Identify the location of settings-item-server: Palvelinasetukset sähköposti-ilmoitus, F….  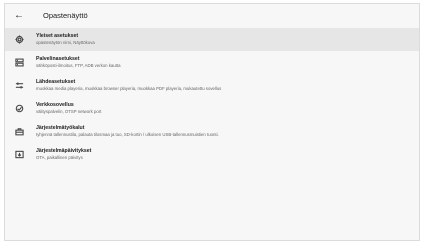
(212, 62).